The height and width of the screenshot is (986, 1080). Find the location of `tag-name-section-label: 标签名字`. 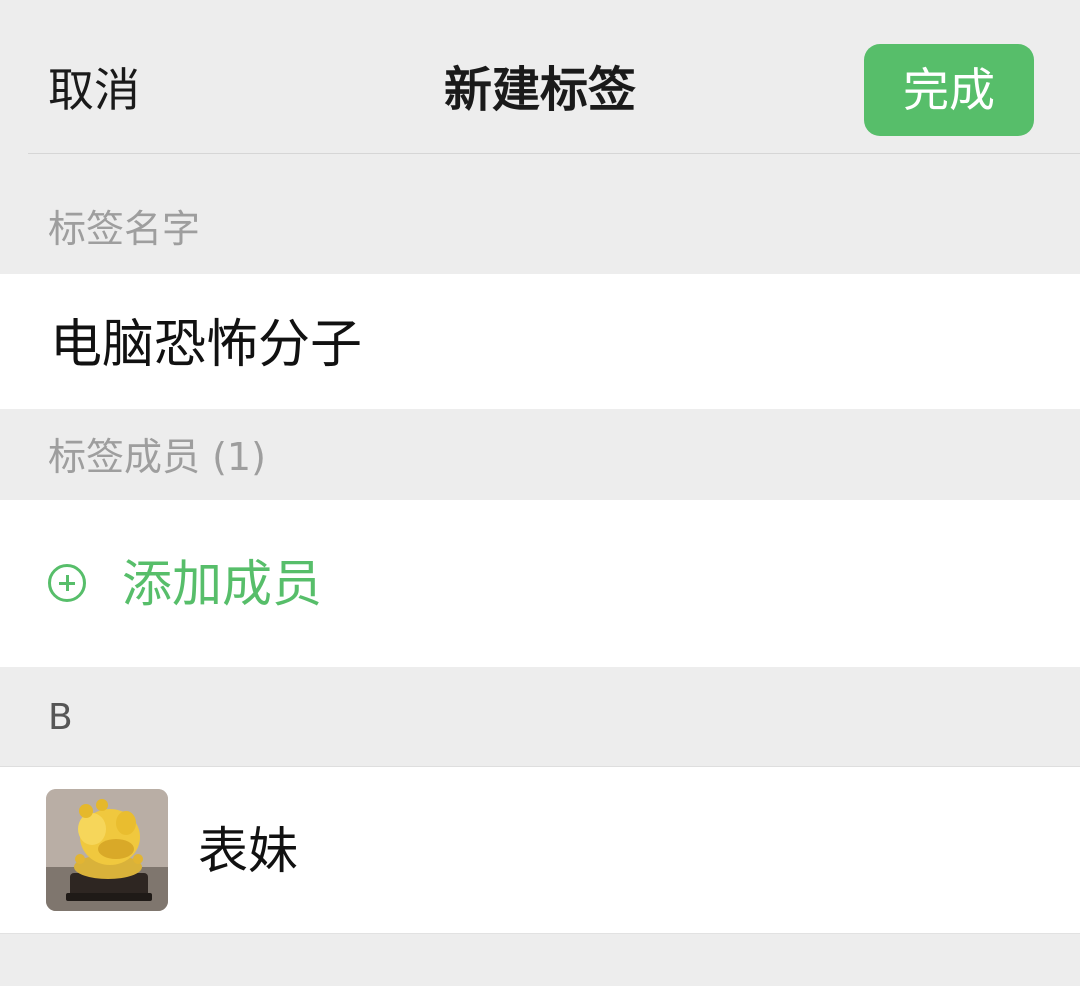

tag-name-section-label: 标签名字 is located at coordinates (124, 229).